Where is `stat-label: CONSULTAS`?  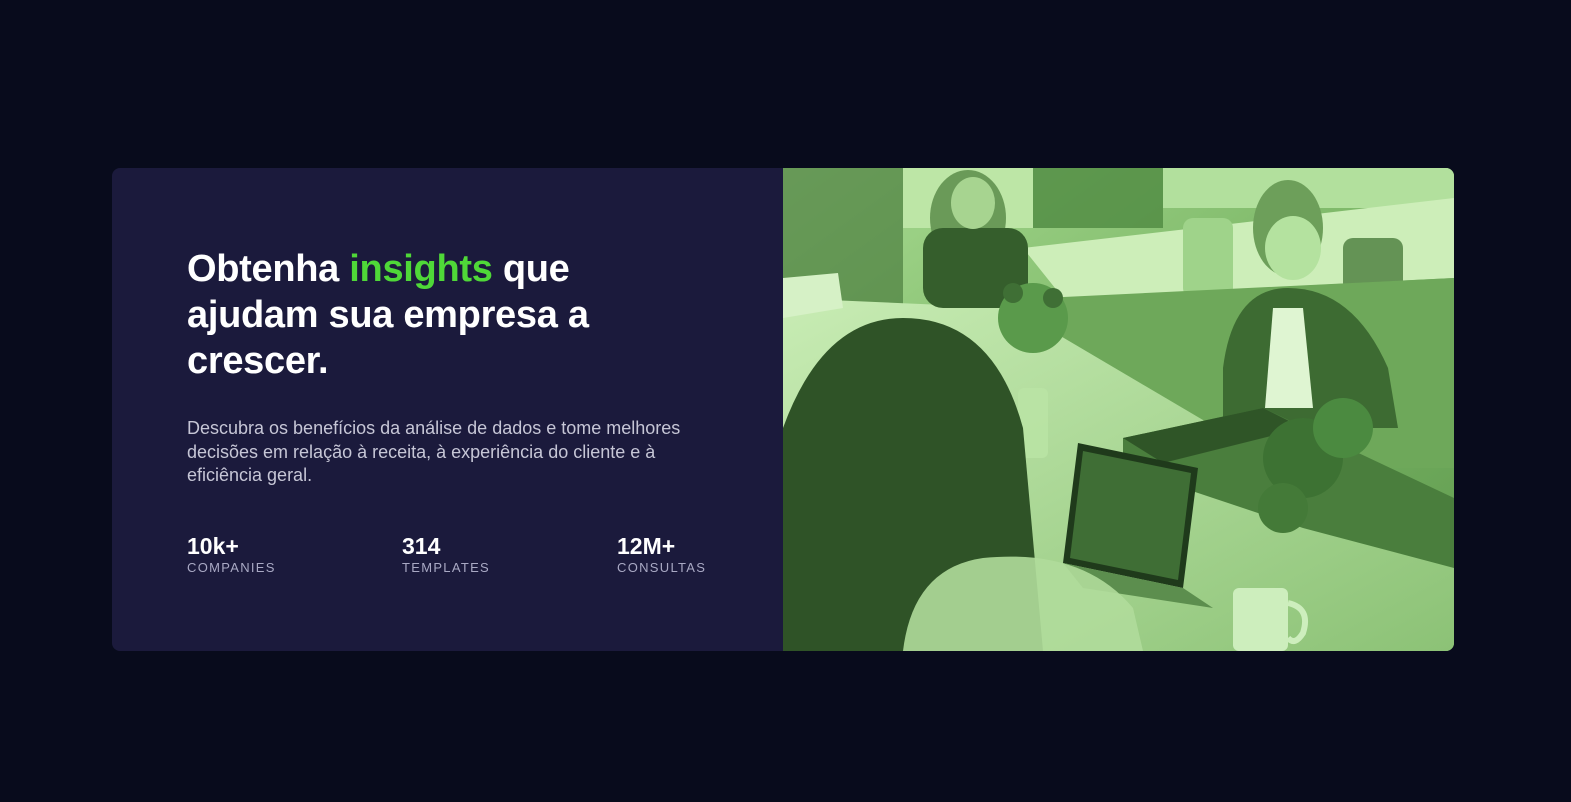
stat-label: CONSULTAS is located at coordinates (662, 567).